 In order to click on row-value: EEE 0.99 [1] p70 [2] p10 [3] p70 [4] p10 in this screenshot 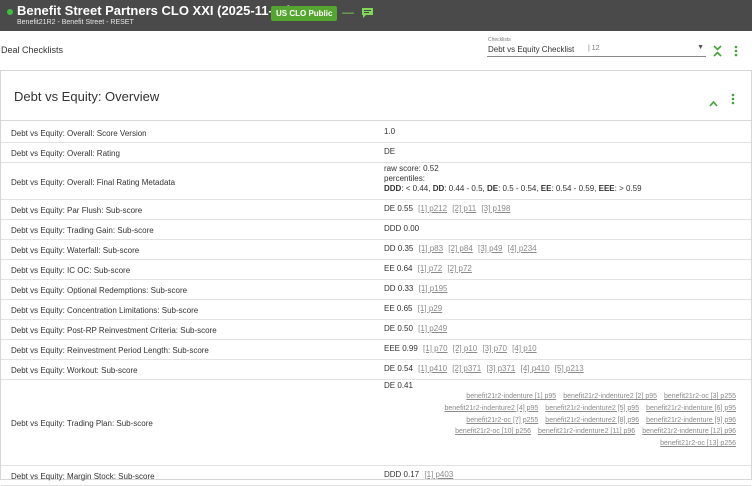, I will do `click(460, 348)`.